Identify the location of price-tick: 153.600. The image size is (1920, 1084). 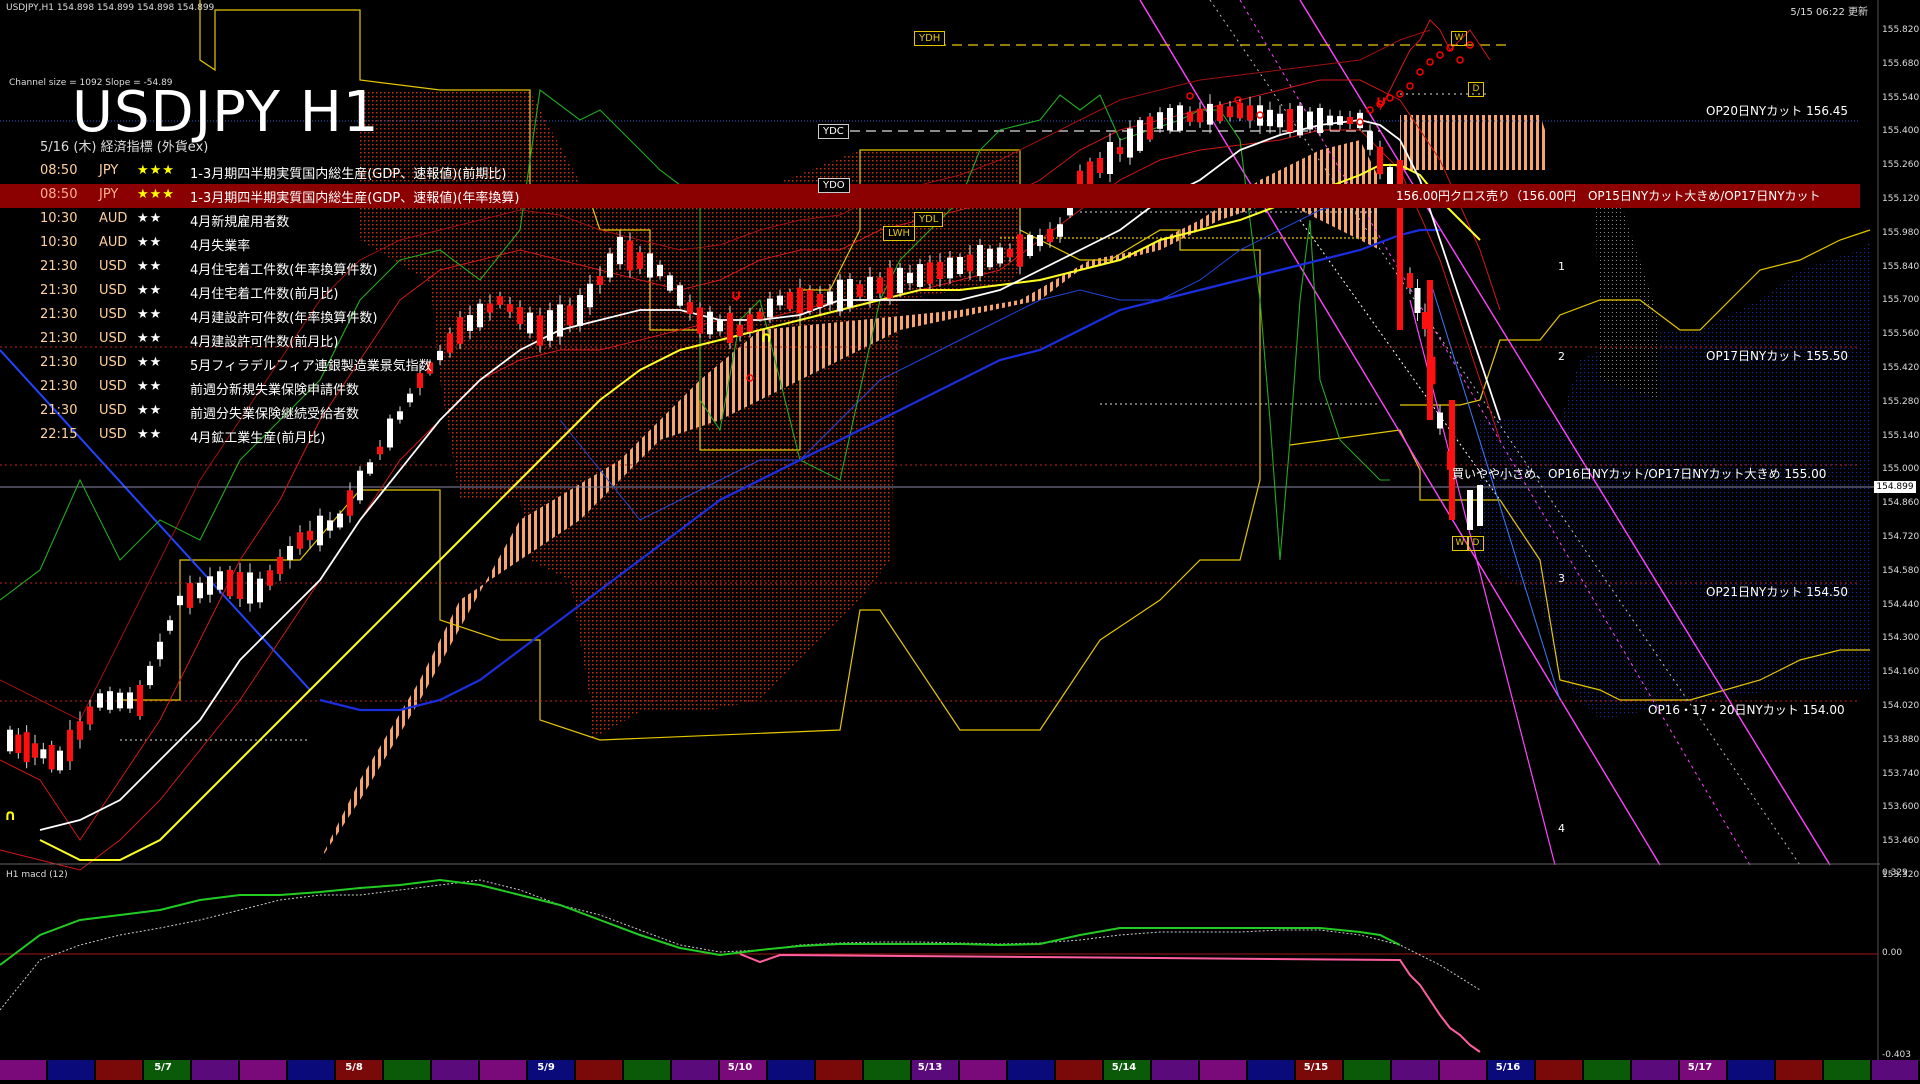
(1901, 807).